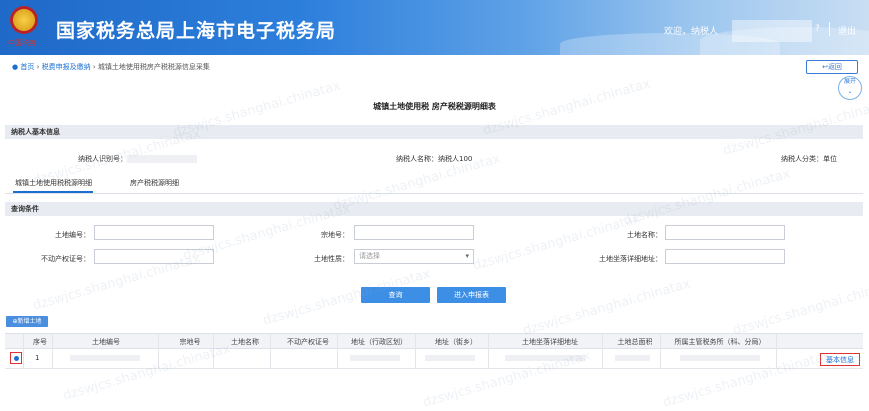 This screenshot has width=869, height=411. I want to click on breadcrumb-current: 城镇土地使用税房产税税源信息采集, so click(153, 67).